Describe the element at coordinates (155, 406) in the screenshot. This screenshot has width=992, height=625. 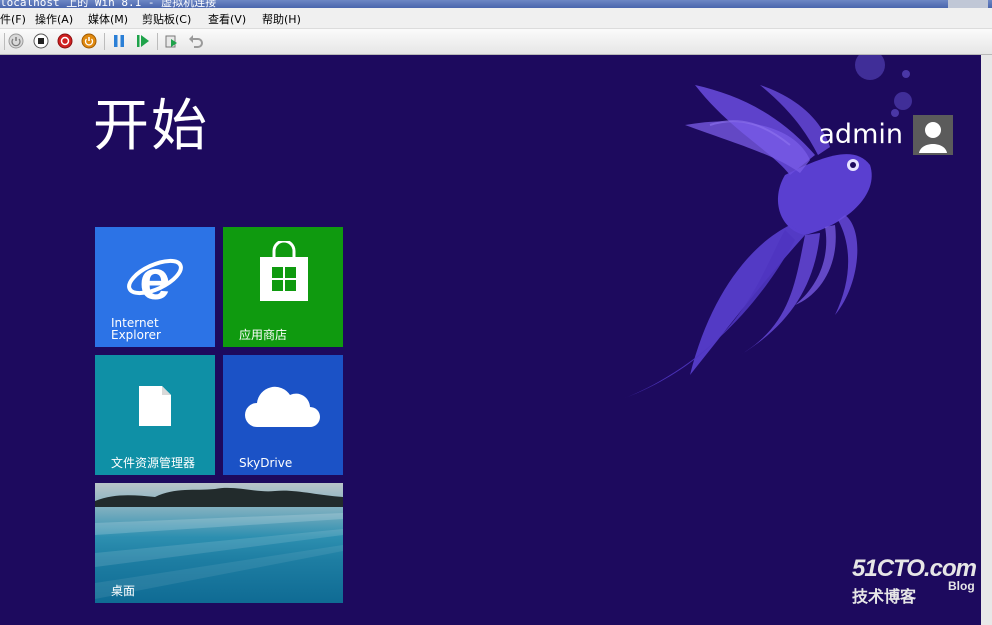
I see `document-icon` at that location.